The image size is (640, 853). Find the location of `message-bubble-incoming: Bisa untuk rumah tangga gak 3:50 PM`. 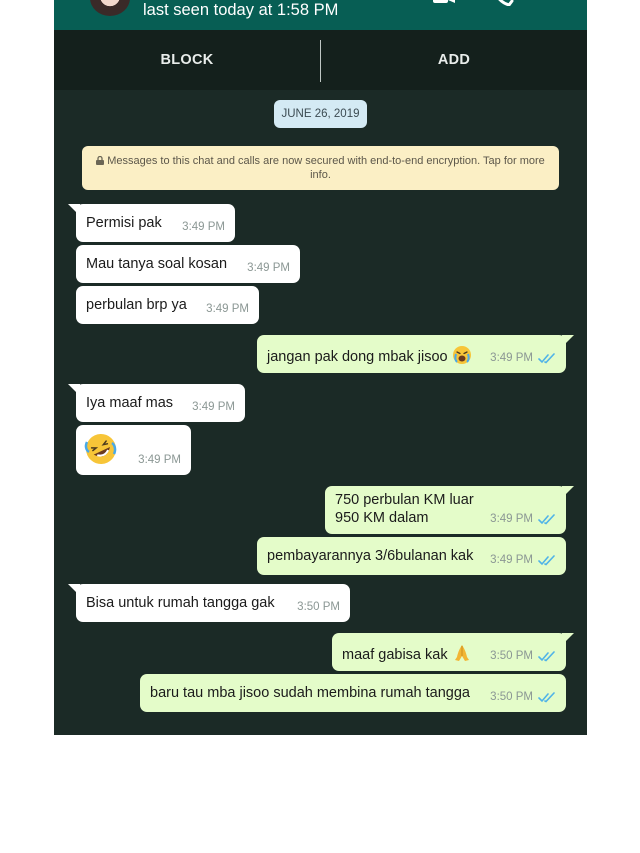

message-bubble-incoming: Bisa untuk rumah tangga gak 3:50 PM is located at coordinates (209, 603).